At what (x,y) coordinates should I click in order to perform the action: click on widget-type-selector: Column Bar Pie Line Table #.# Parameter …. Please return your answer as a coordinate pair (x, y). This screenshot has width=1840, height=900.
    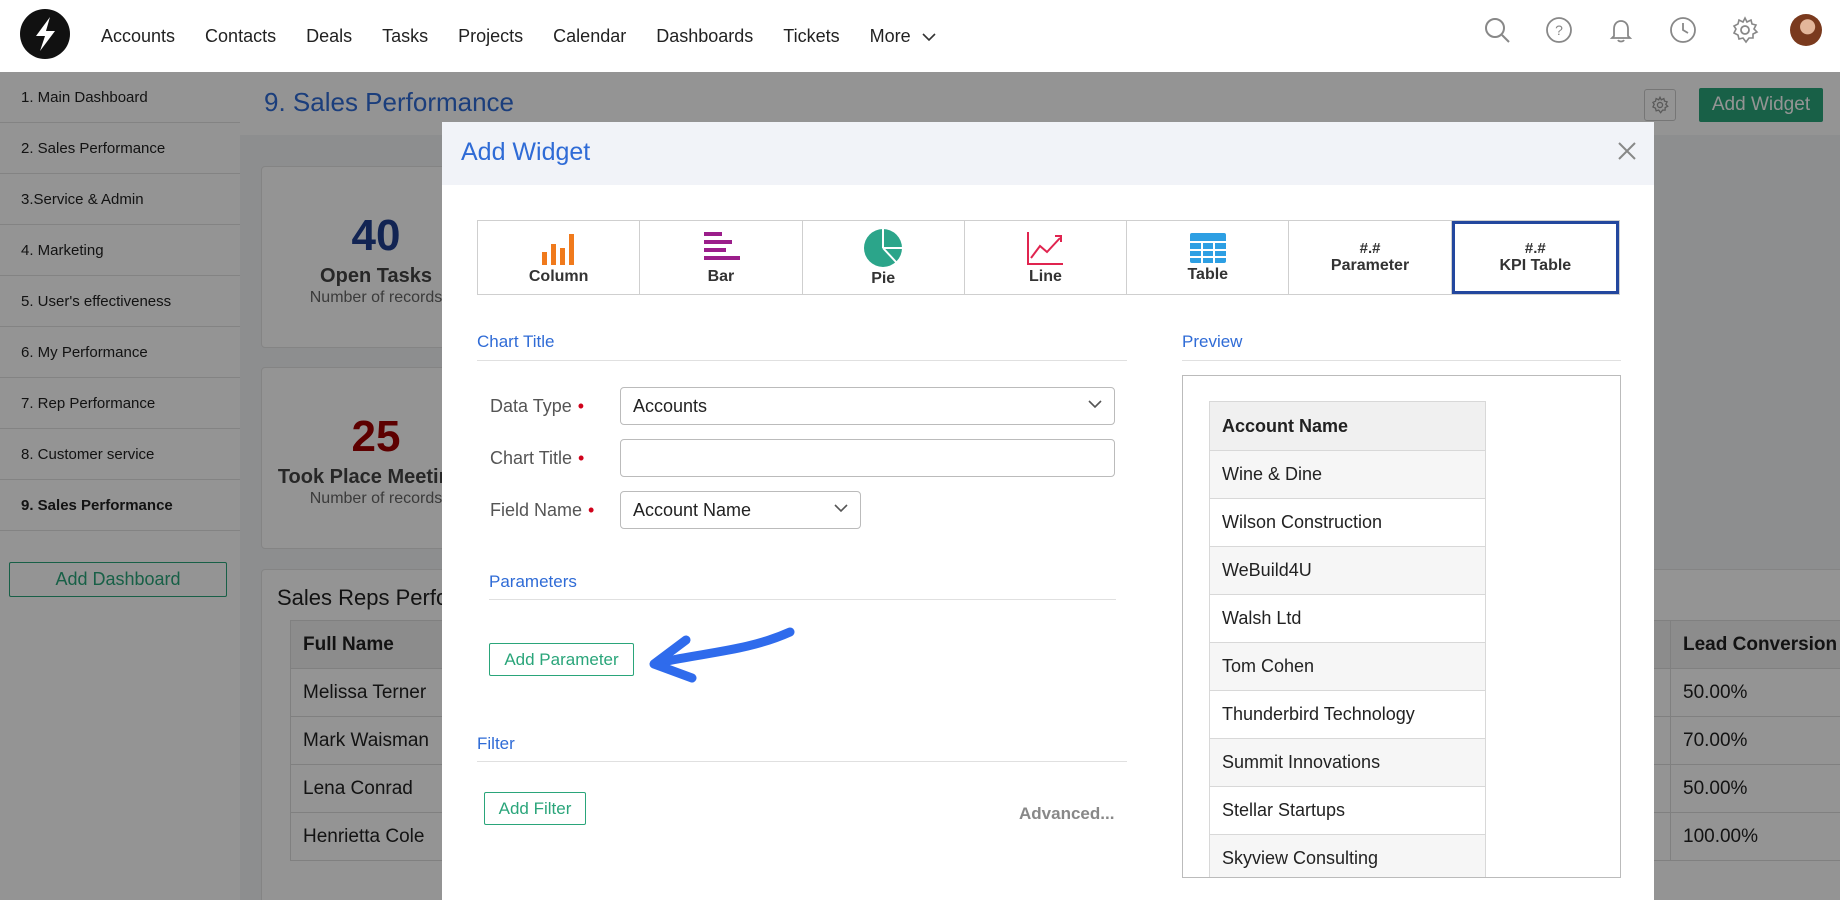
    Looking at the image, I should click on (1048, 257).